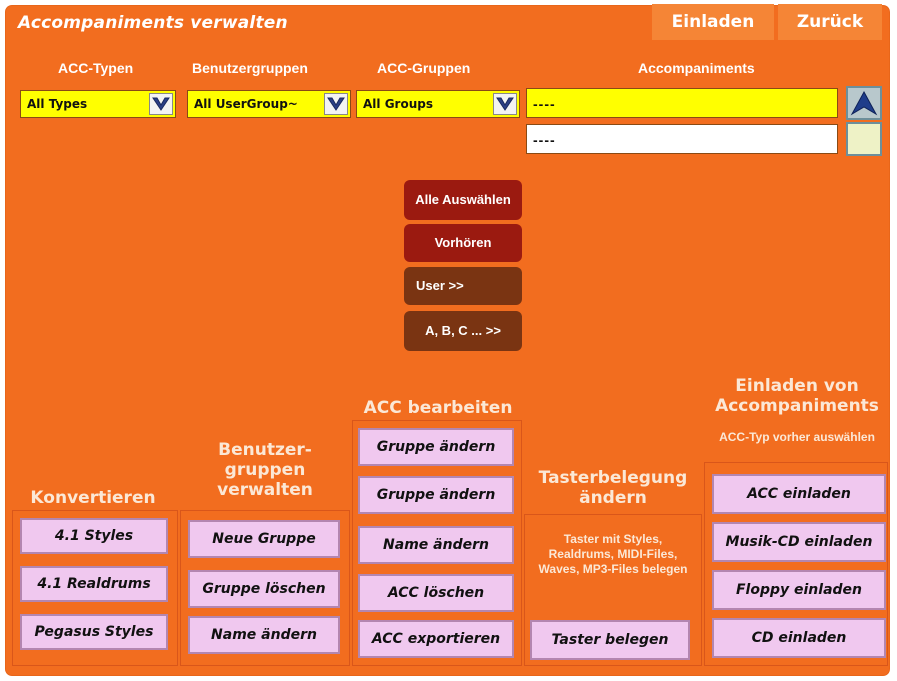 This screenshot has height=681, width=897. I want to click on accompaniment-value-1: ----, so click(544, 104).